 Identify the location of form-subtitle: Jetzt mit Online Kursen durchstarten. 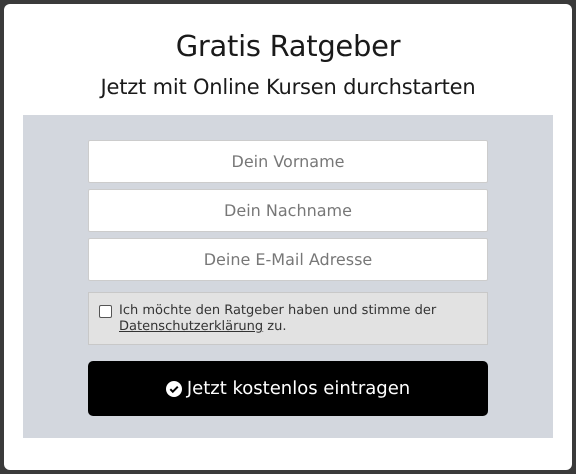
(287, 87).